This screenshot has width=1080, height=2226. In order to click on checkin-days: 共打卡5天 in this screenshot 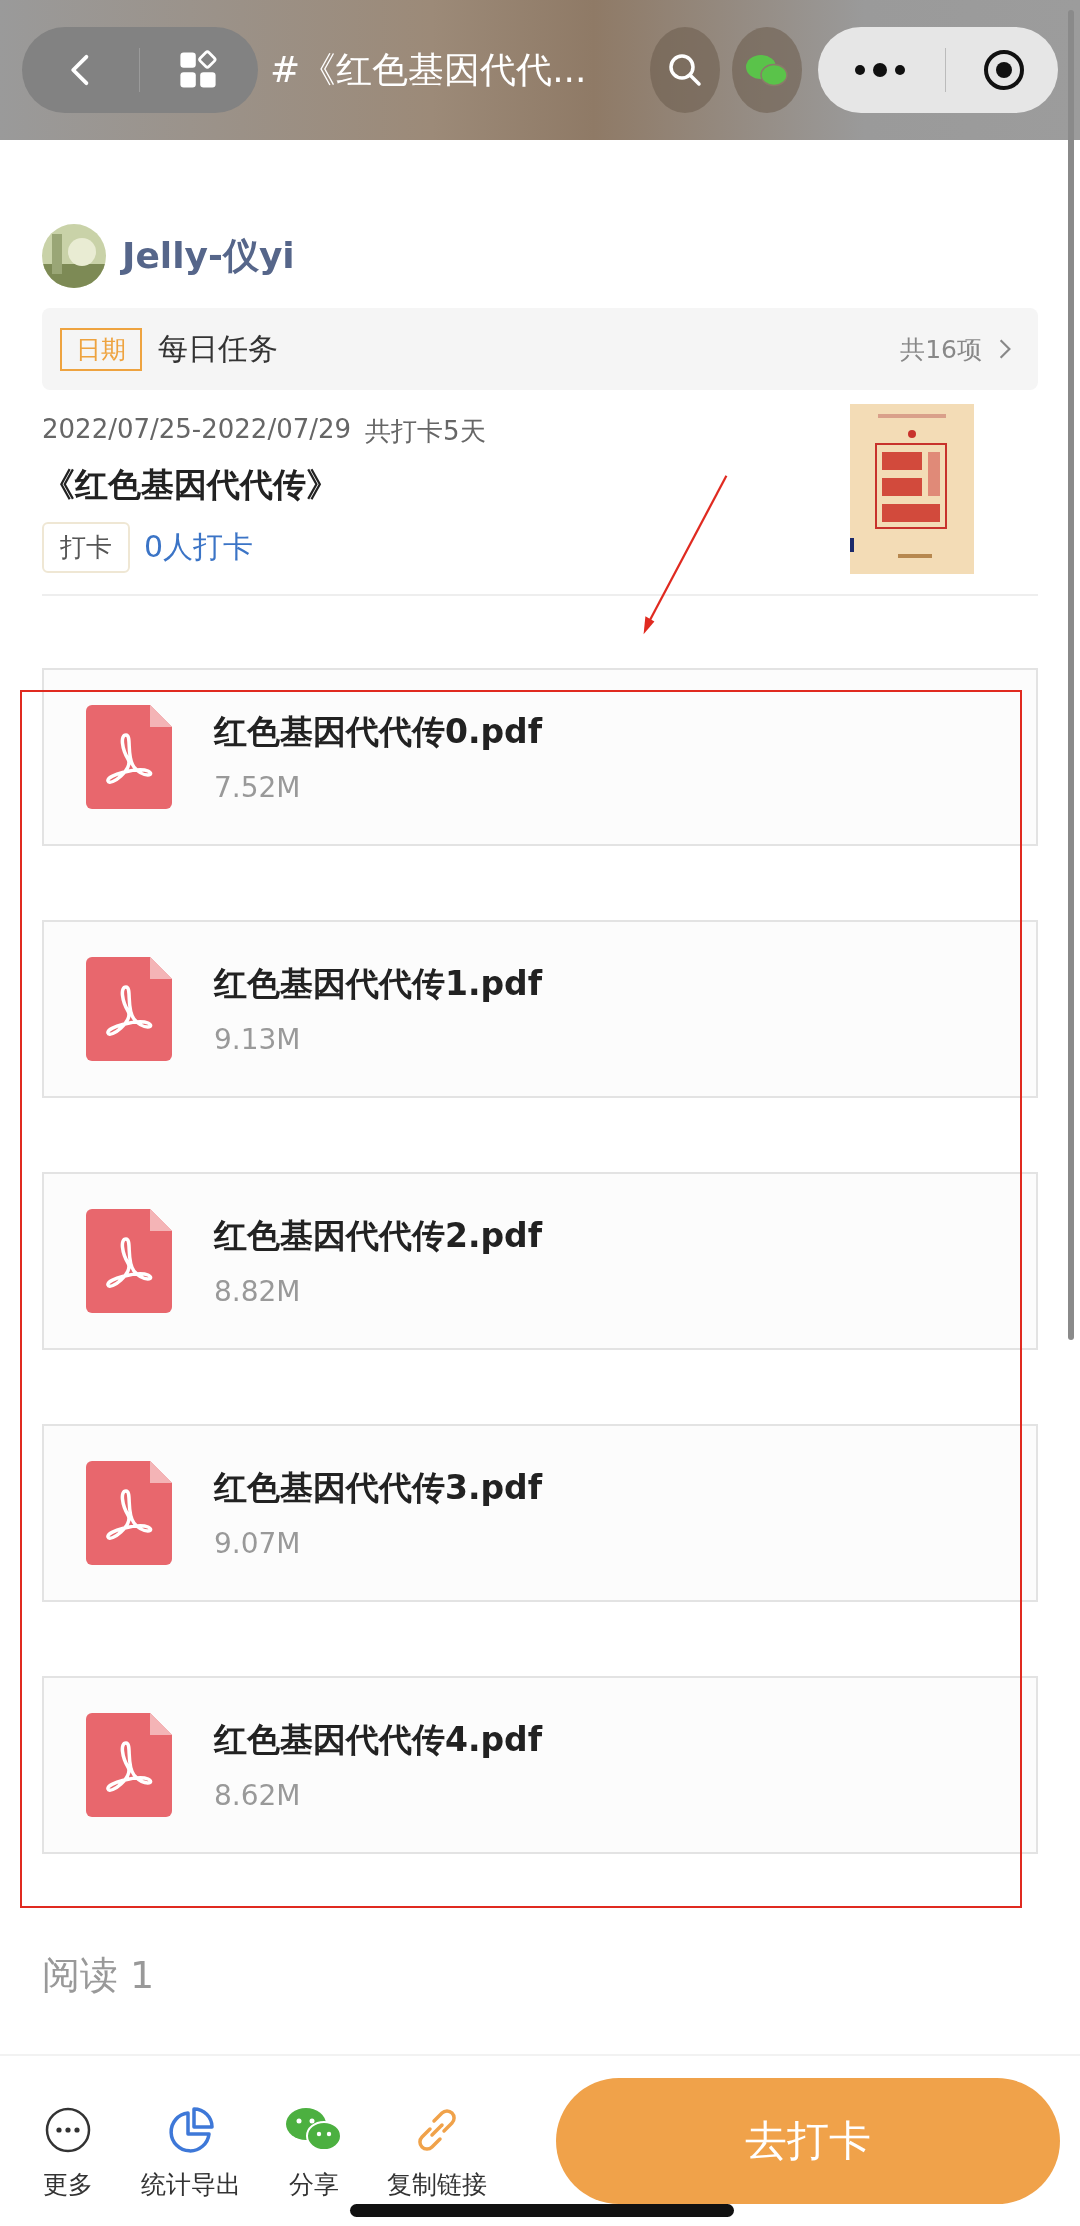, I will do `click(425, 431)`.